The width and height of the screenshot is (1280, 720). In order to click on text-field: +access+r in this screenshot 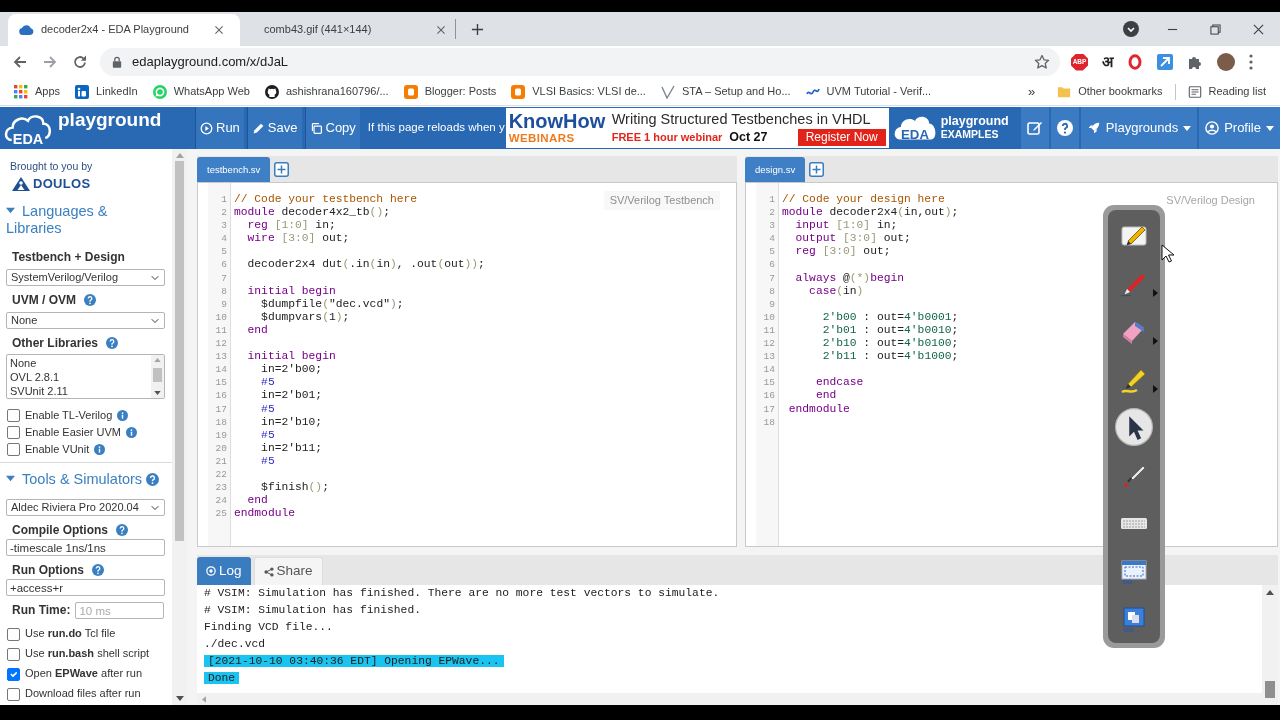, I will do `click(85, 587)`.